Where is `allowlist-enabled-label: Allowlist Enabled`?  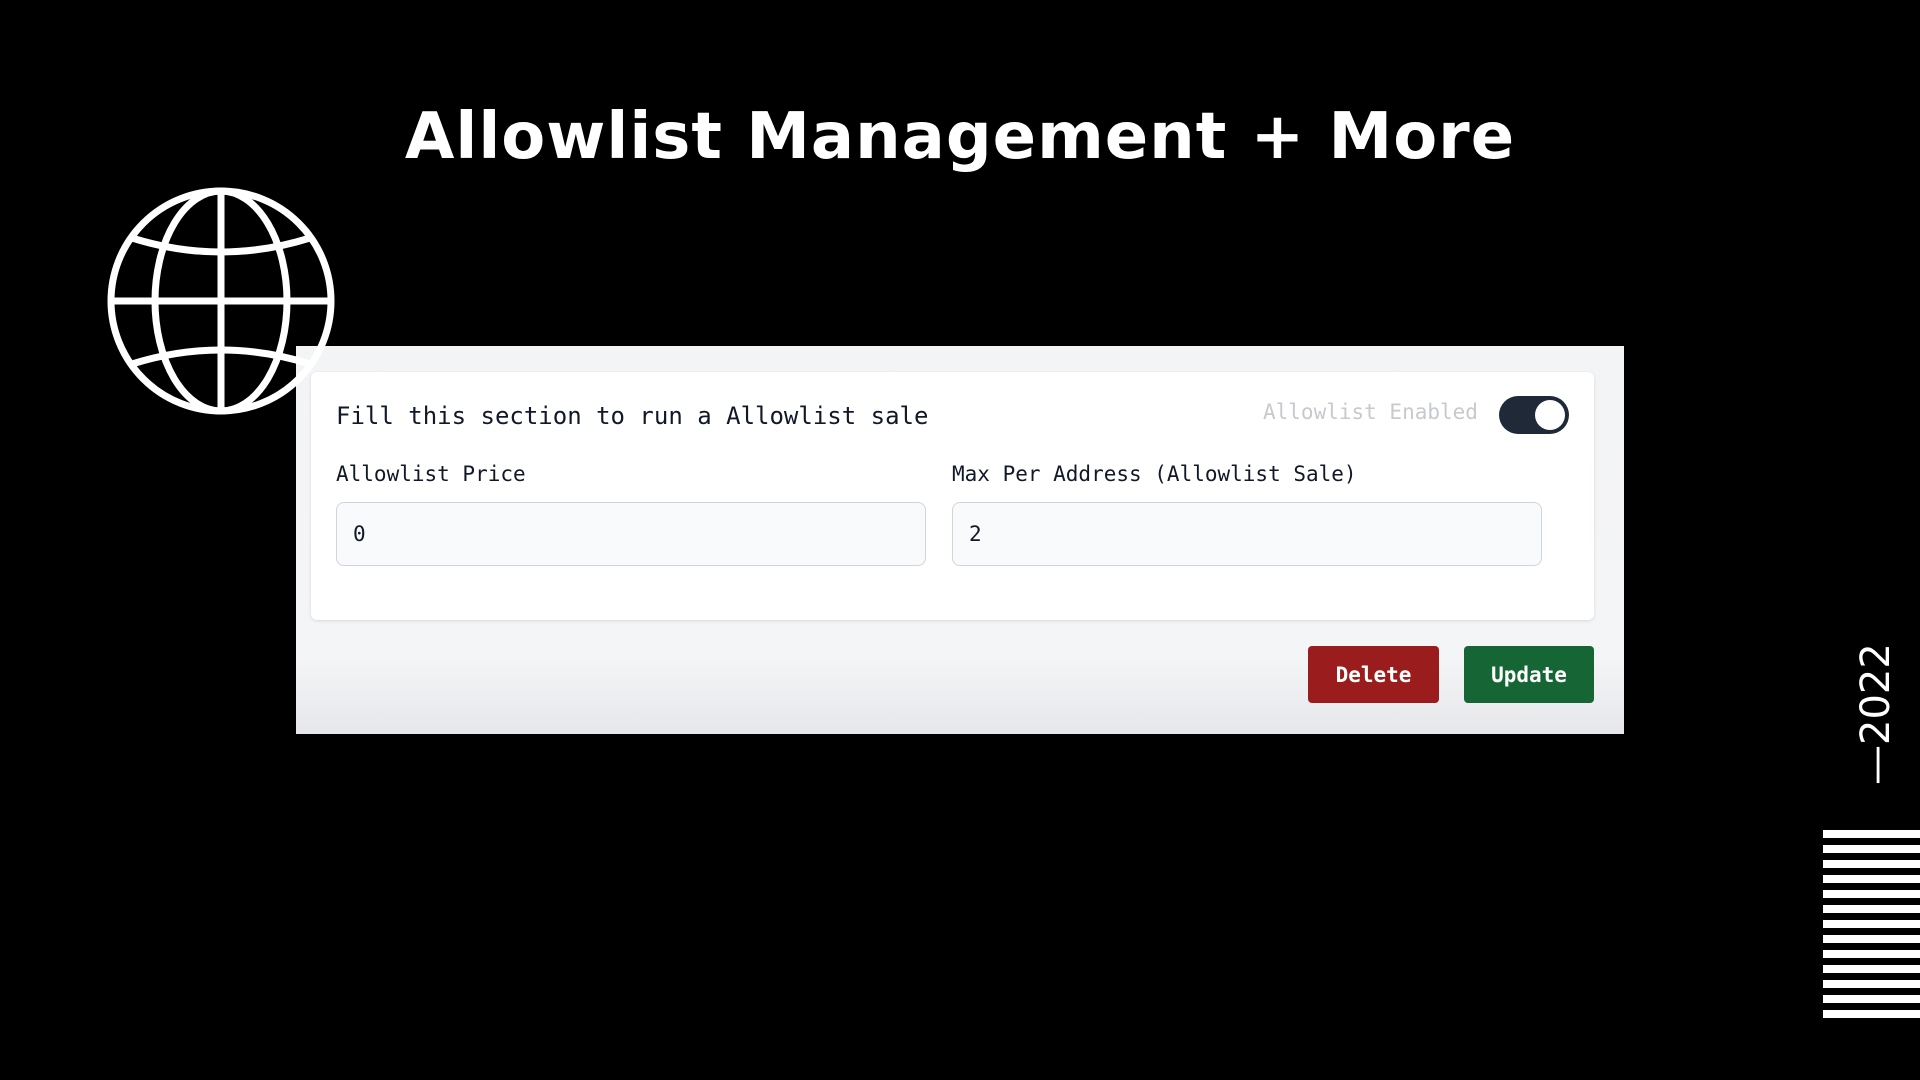 allowlist-enabled-label: Allowlist Enabled is located at coordinates (1370, 412).